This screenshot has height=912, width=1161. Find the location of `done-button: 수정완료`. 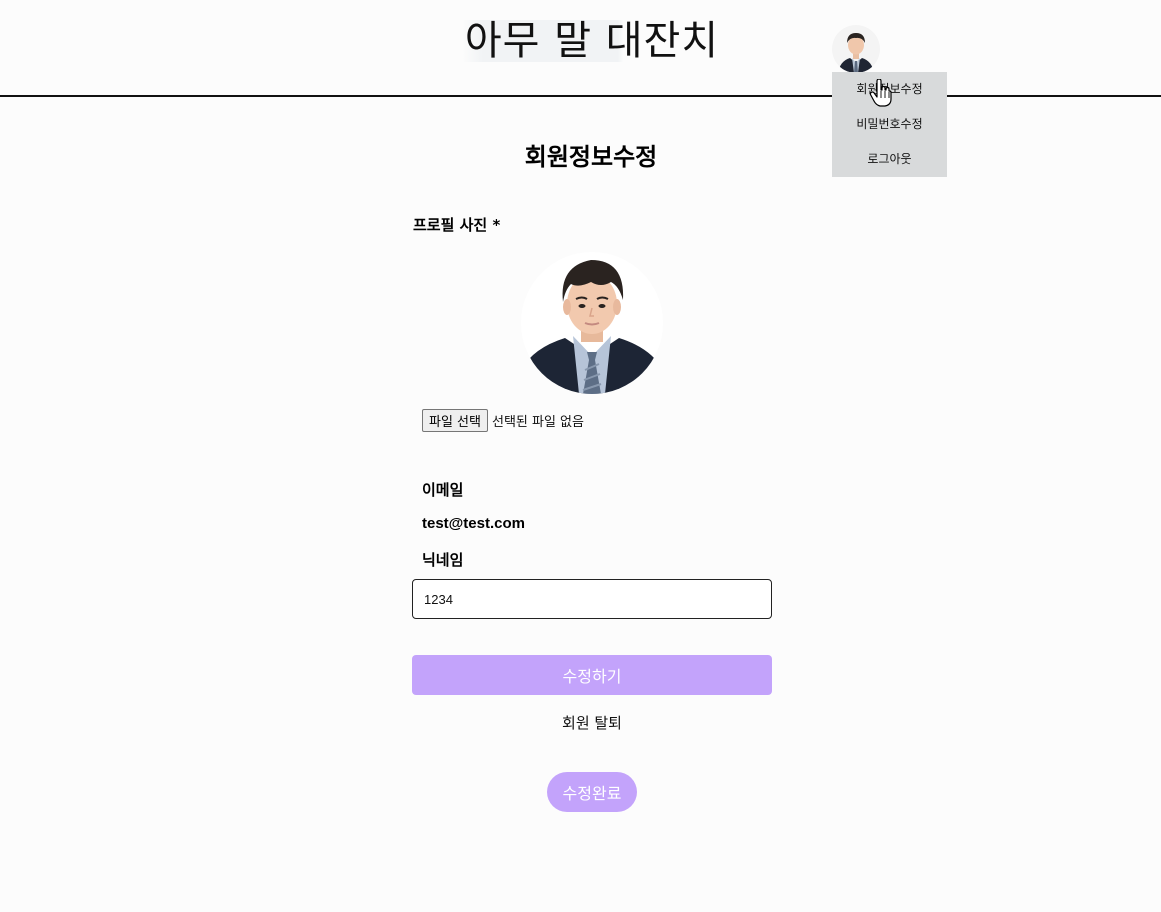

done-button: 수정완료 is located at coordinates (592, 792).